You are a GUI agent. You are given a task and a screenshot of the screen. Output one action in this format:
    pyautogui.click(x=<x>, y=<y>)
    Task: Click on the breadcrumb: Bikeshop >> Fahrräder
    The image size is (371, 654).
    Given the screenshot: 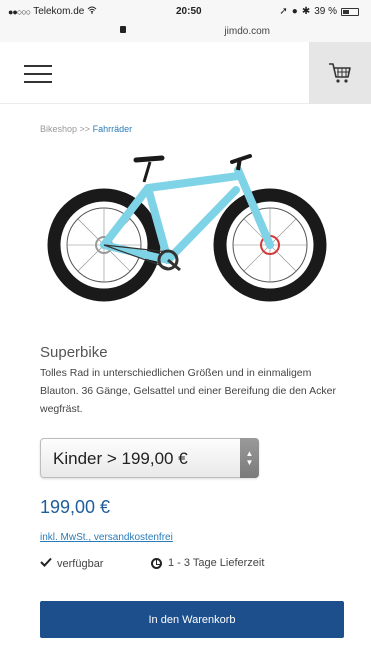 What is the action you would take?
    pyautogui.click(x=86, y=129)
    